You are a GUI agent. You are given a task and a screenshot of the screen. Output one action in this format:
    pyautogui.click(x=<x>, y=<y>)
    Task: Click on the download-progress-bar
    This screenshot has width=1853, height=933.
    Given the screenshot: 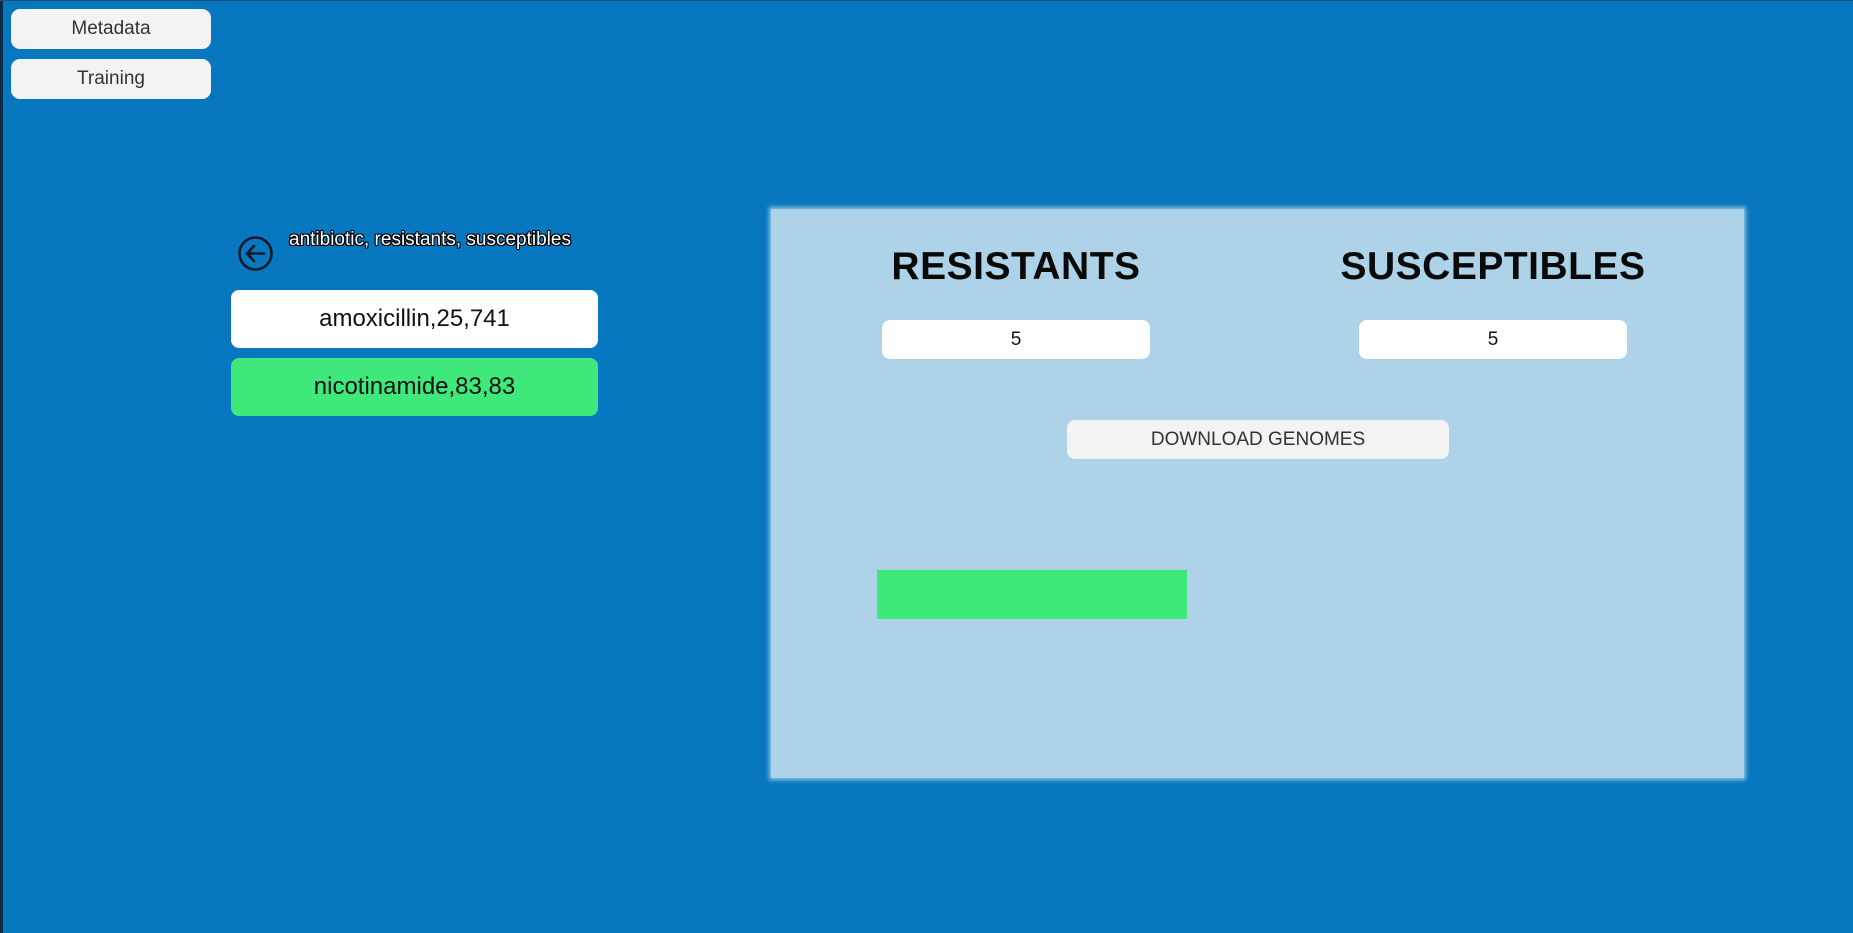 What is the action you would take?
    pyautogui.click(x=1032, y=594)
    